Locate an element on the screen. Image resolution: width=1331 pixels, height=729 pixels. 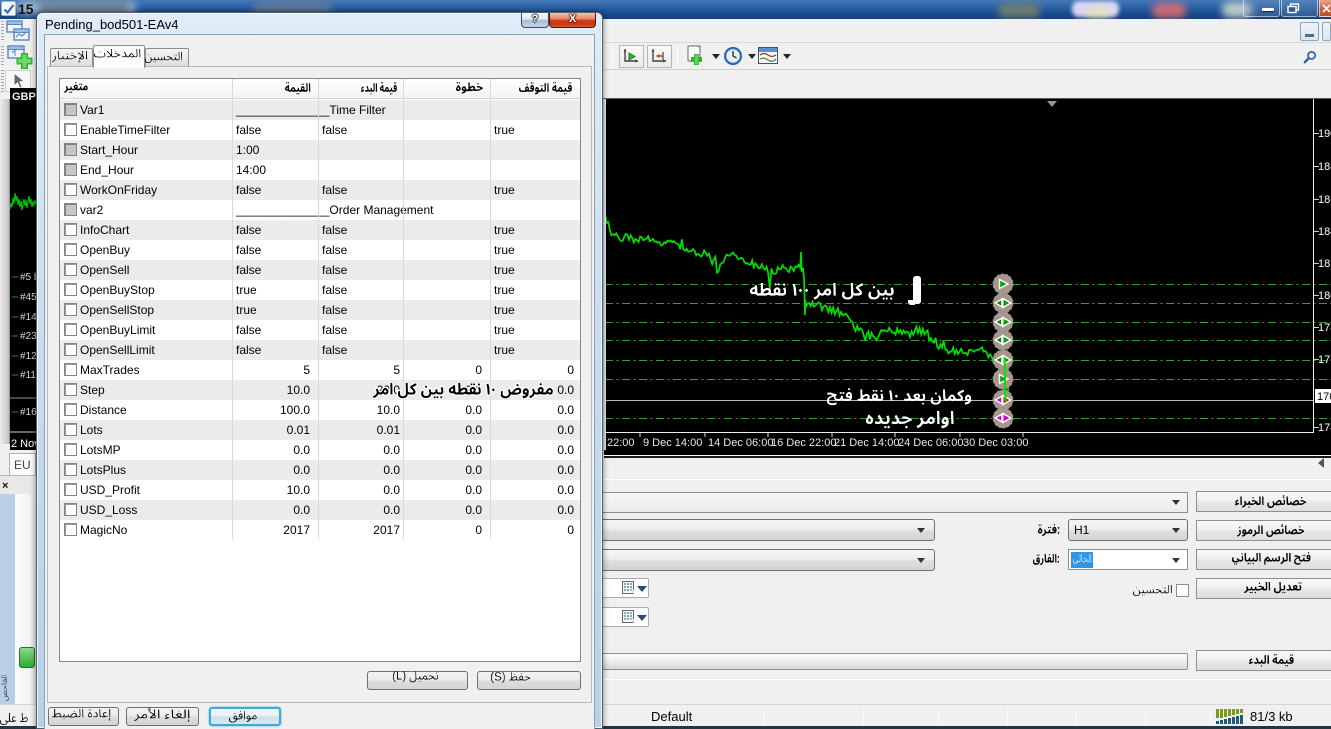
svg-text: 30 Dec 03:00 is located at coordinates (995, 443).